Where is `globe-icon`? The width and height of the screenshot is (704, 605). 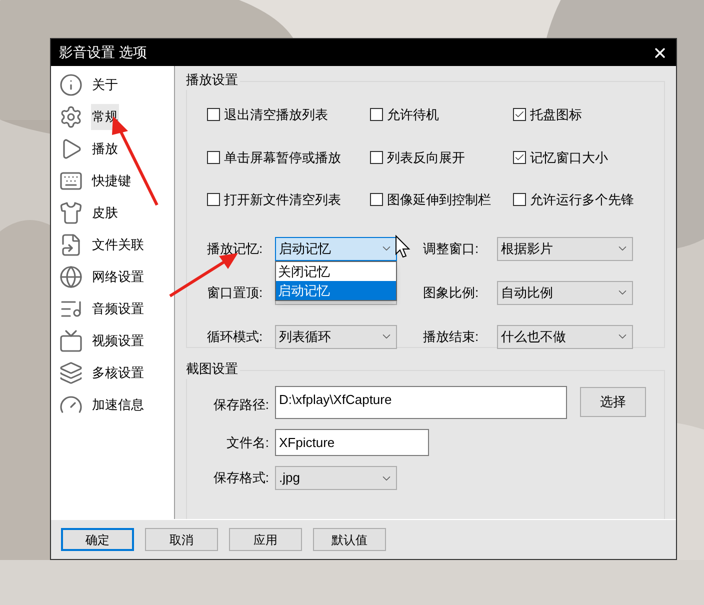
globe-icon is located at coordinates (71, 277).